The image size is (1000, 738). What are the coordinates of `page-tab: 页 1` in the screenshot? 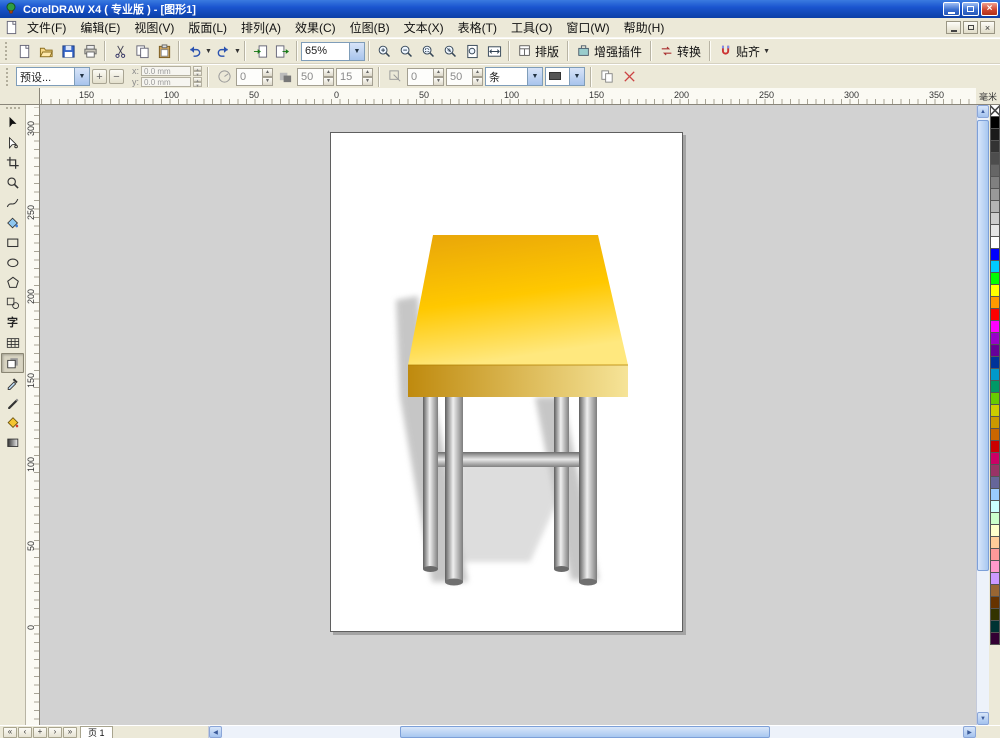 It's located at (96, 732).